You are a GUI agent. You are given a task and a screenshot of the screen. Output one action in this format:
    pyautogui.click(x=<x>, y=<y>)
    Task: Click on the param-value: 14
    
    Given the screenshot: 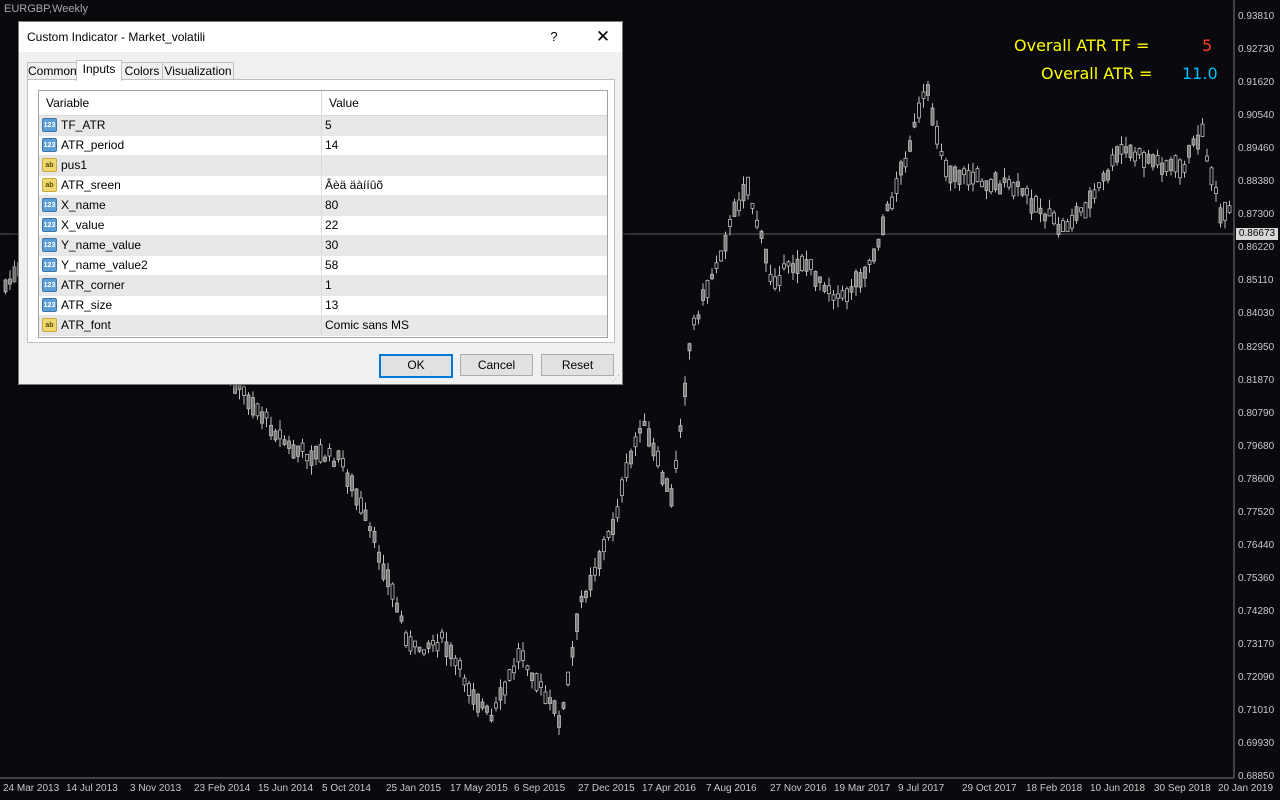 What is the action you would take?
    pyautogui.click(x=331, y=145)
    